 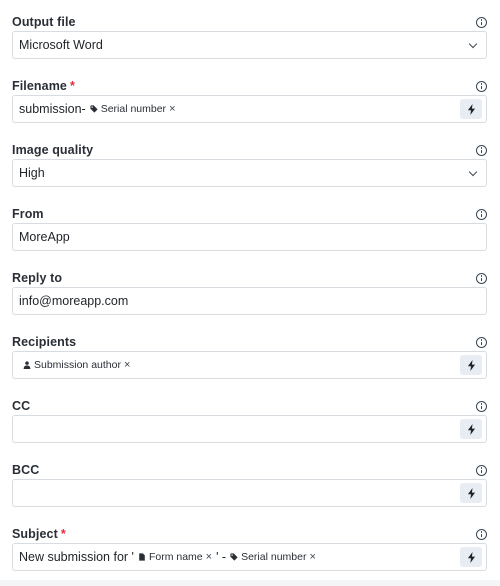 What do you see at coordinates (52, 109) in the screenshot?
I see `filename-prefix: submission-` at bounding box center [52, 109].